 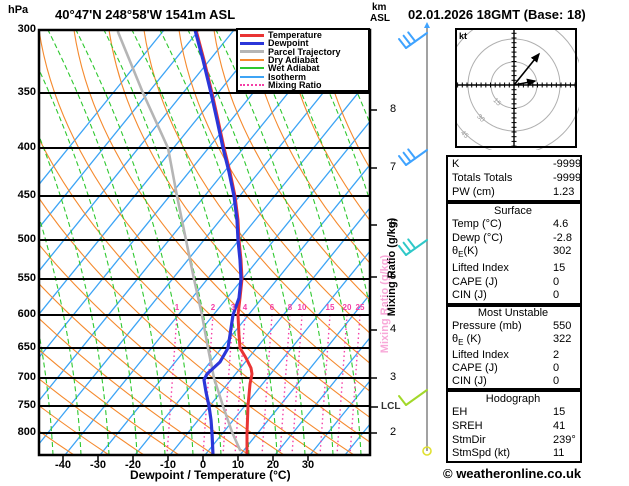 I want to click on table-row-label: K, so click(x=456, y=164).